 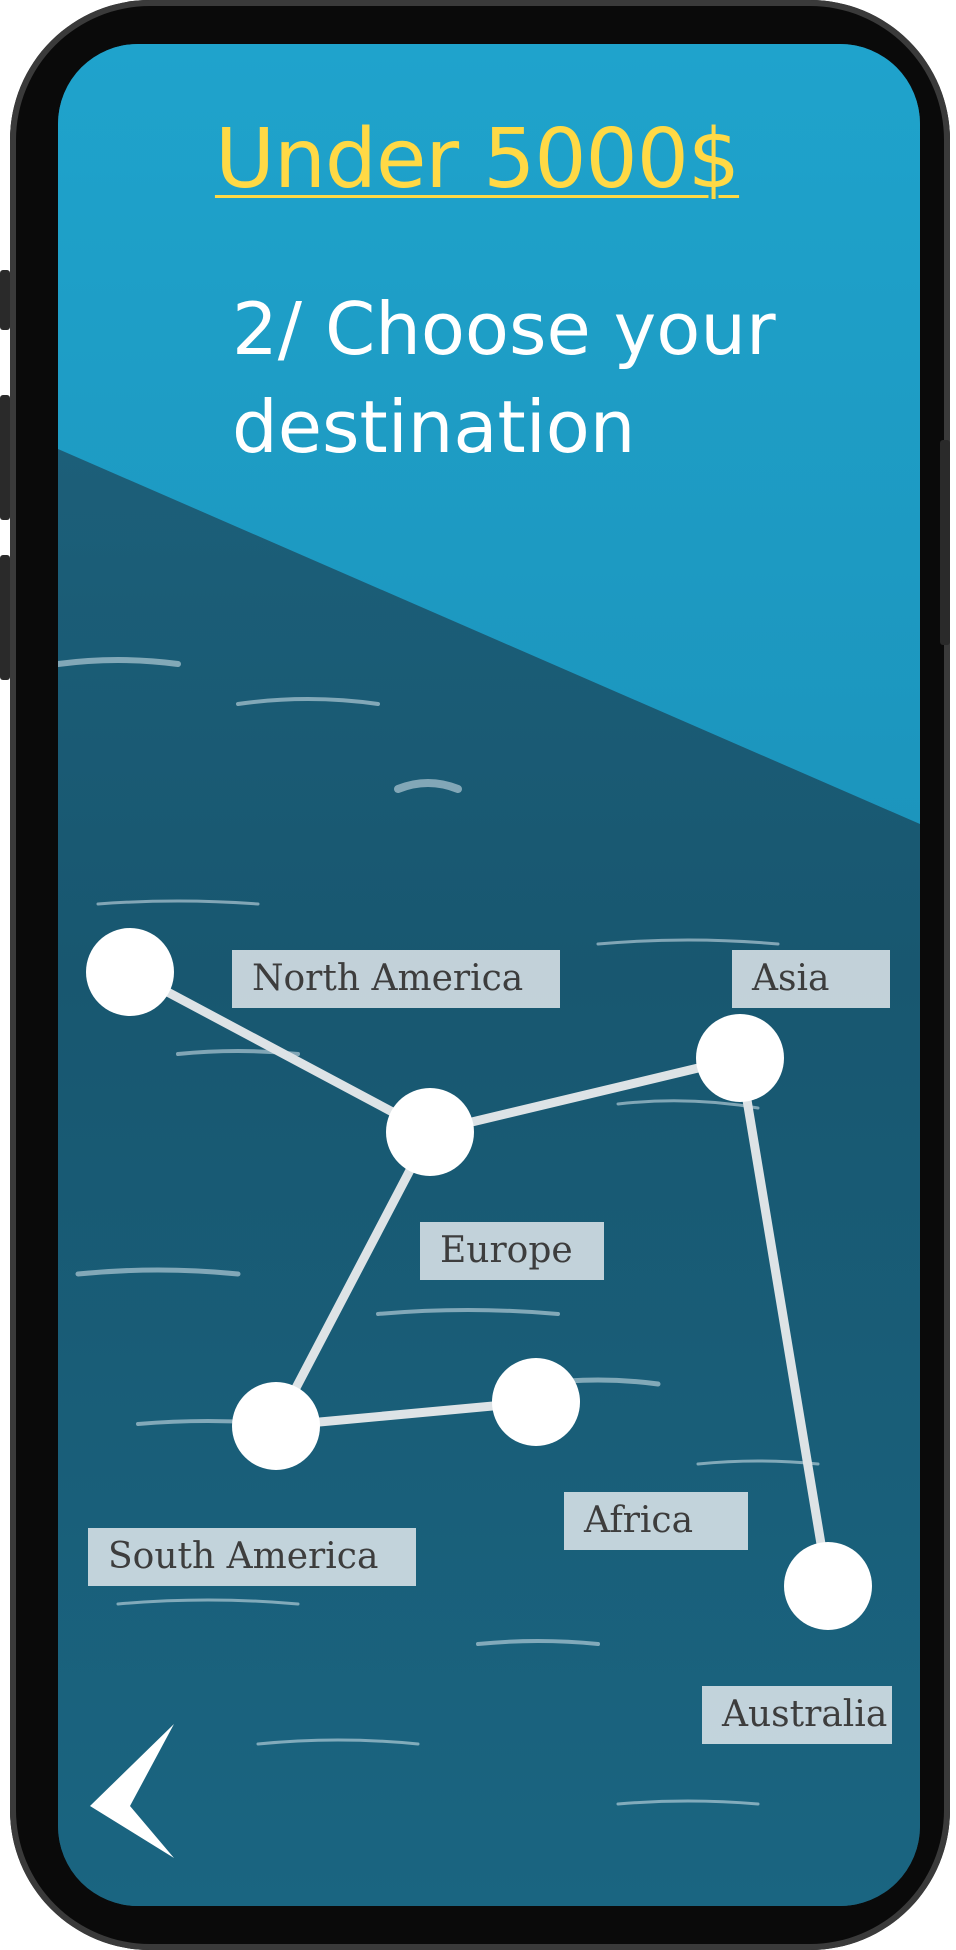 What do you see at coordinates (396, 979) in the screenshot?
I see `label-north-america: North America` at bounding box center [396, 979].